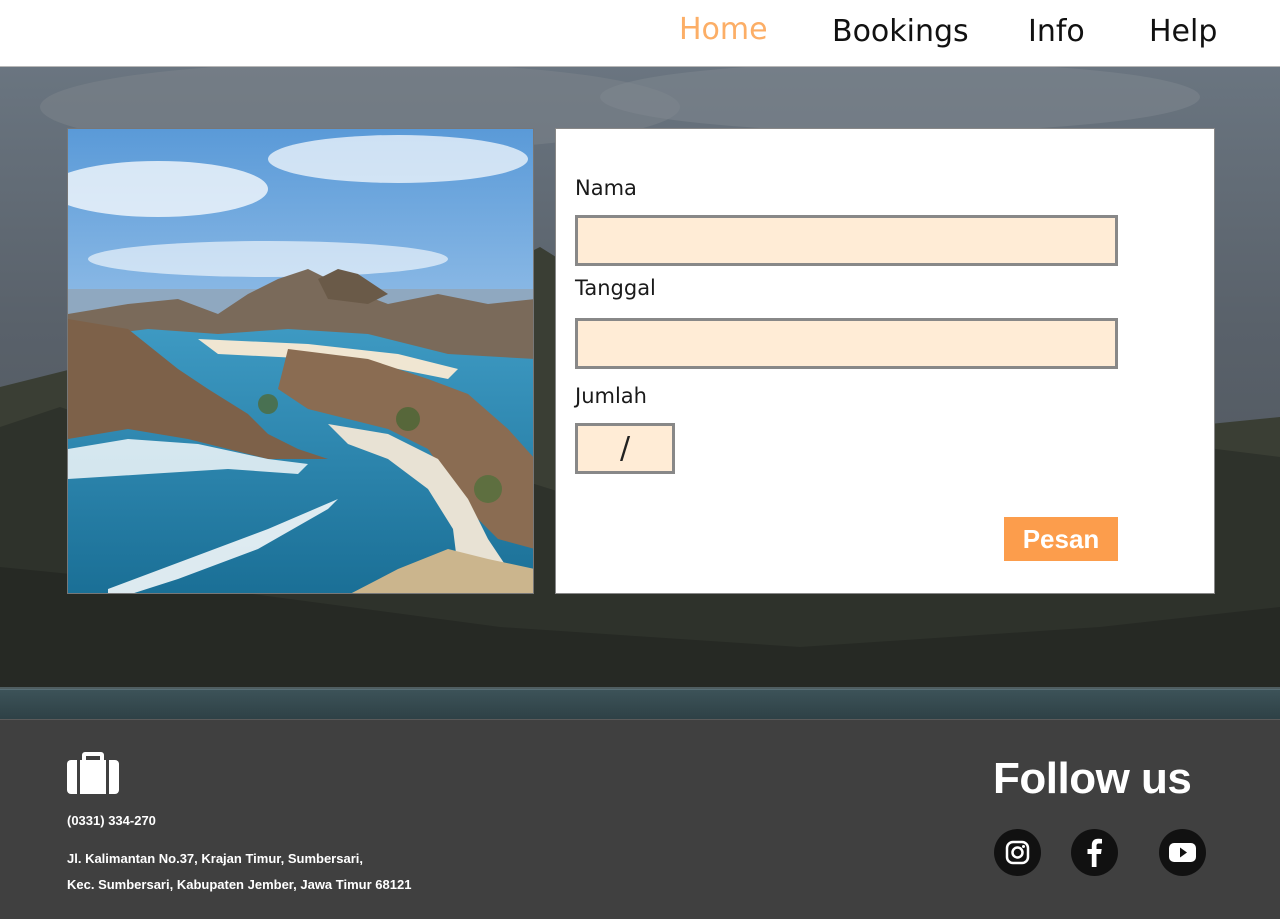 Image resolution: width=1280 pixels, height=919 pixels. Describe the element at coordinates (611, 396) in the screenshot. I see `quantity-label: Jumlah` at that location.